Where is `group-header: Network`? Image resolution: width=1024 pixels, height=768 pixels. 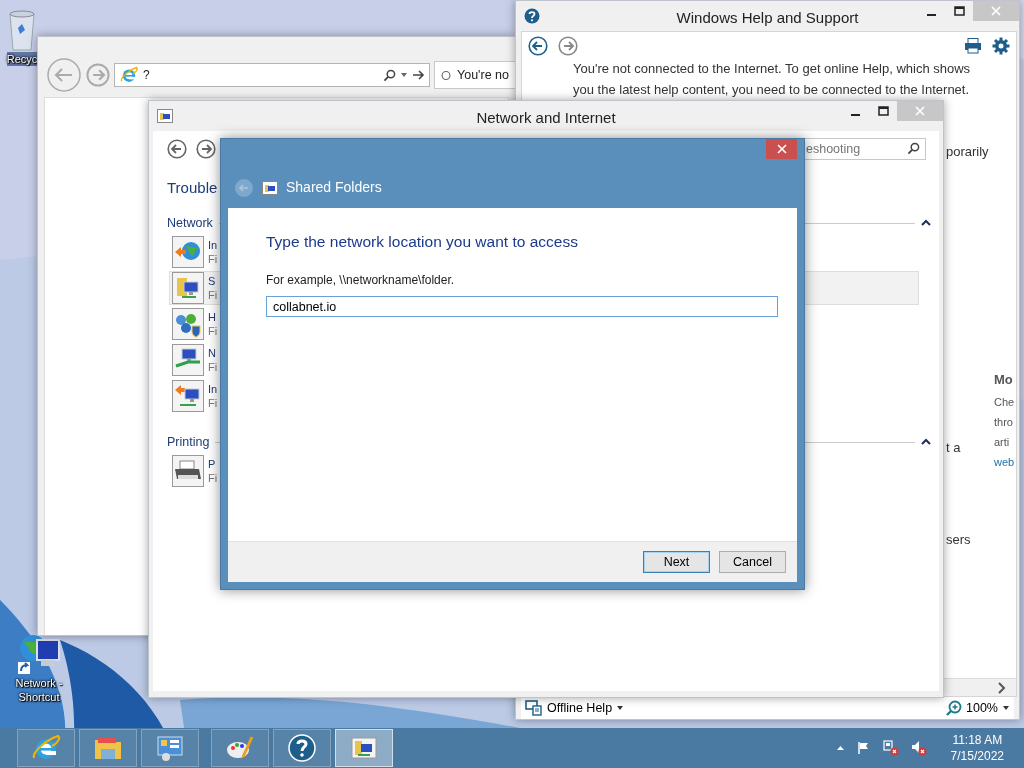 group-header: Network is located at coordinates (190, 223).